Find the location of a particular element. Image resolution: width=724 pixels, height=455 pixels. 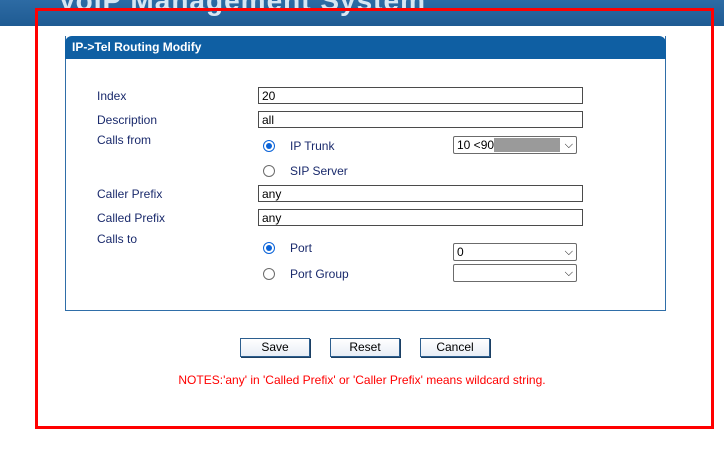

reset-button: Reset is located at coordinates (365, 347).